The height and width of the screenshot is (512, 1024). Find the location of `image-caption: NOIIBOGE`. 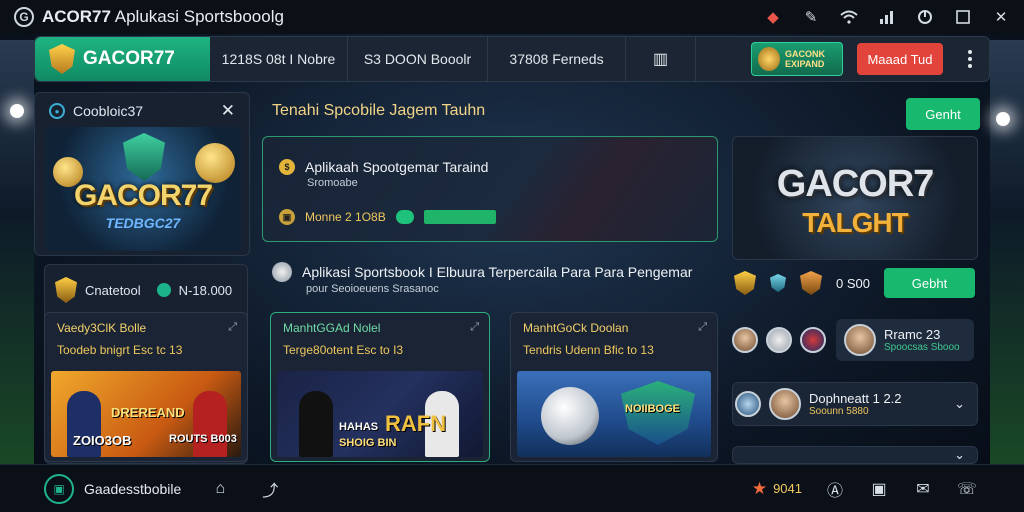

image-caption: NOIIBOGE is located at coordinates (653, 409).